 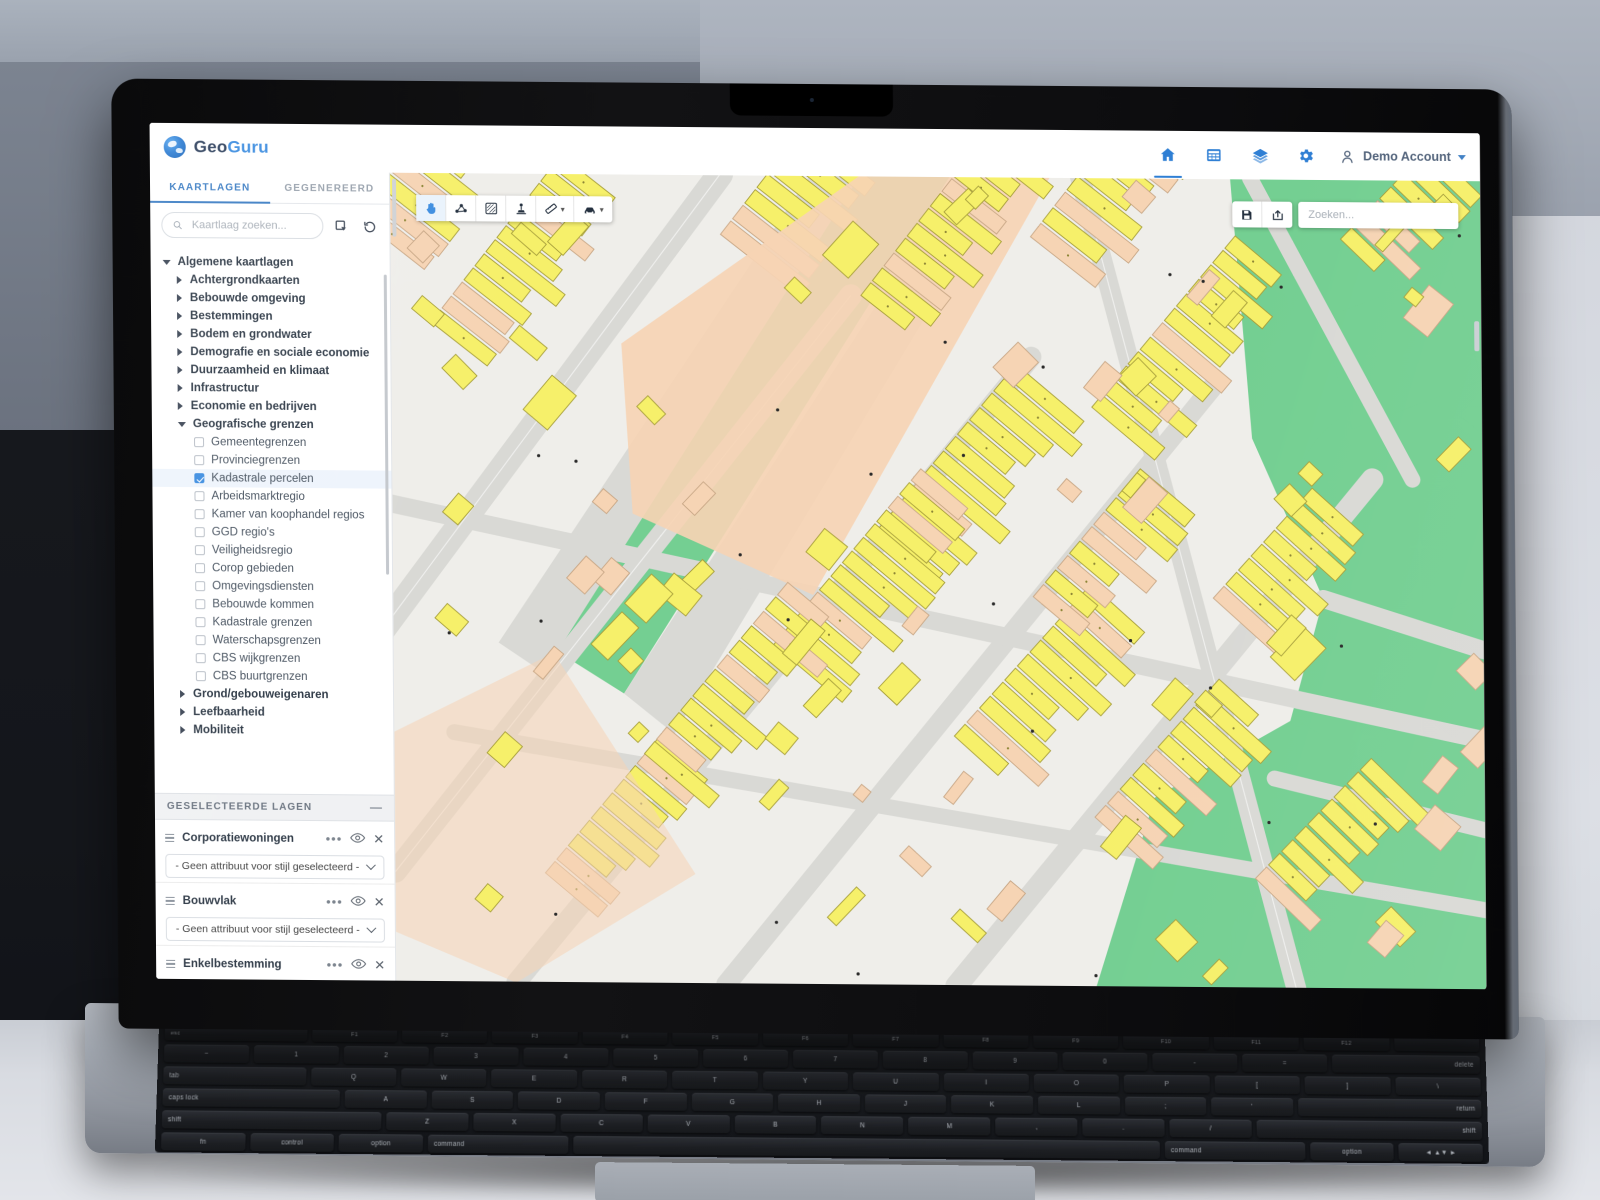 I want to click on tree-item-bebouwde-kommen: Bebouwde kommen, so click(x=272, y=605).